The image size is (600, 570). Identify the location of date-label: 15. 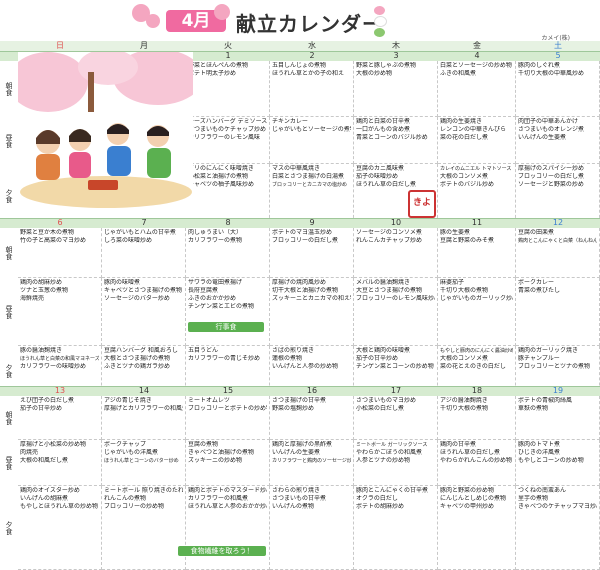
(228, 390).